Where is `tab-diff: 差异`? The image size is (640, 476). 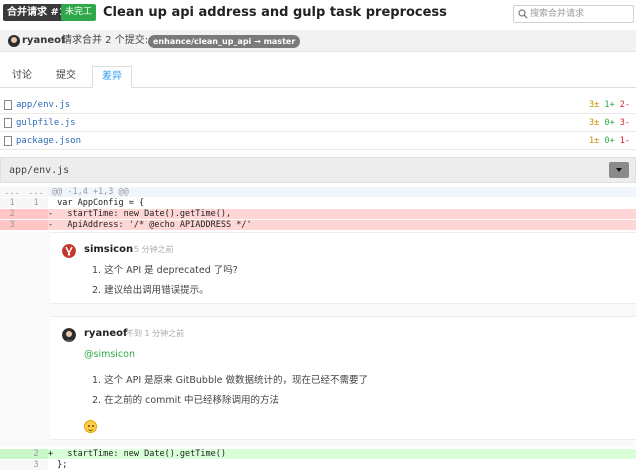 tab-diff: 差异 is located at coordinates (112, 77).